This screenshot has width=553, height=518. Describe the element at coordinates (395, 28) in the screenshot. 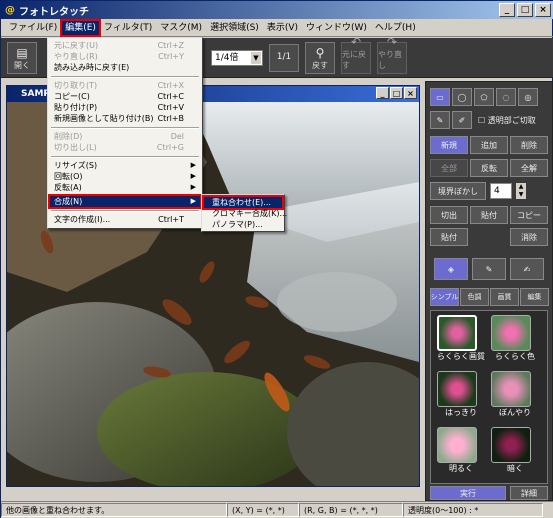

I see `menu-help: ヘルプ(H)` at that location.